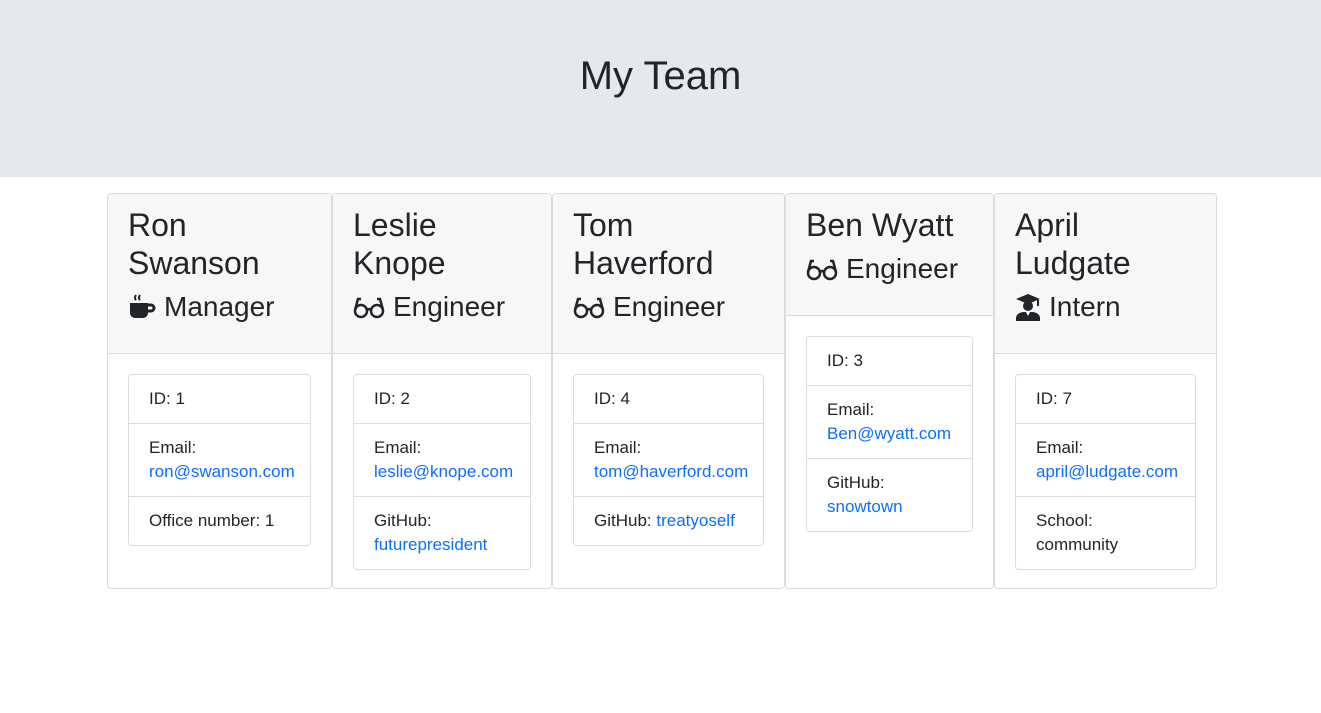  I want to click on card-header: Tom Haverford Engineer, so click(668, 274).